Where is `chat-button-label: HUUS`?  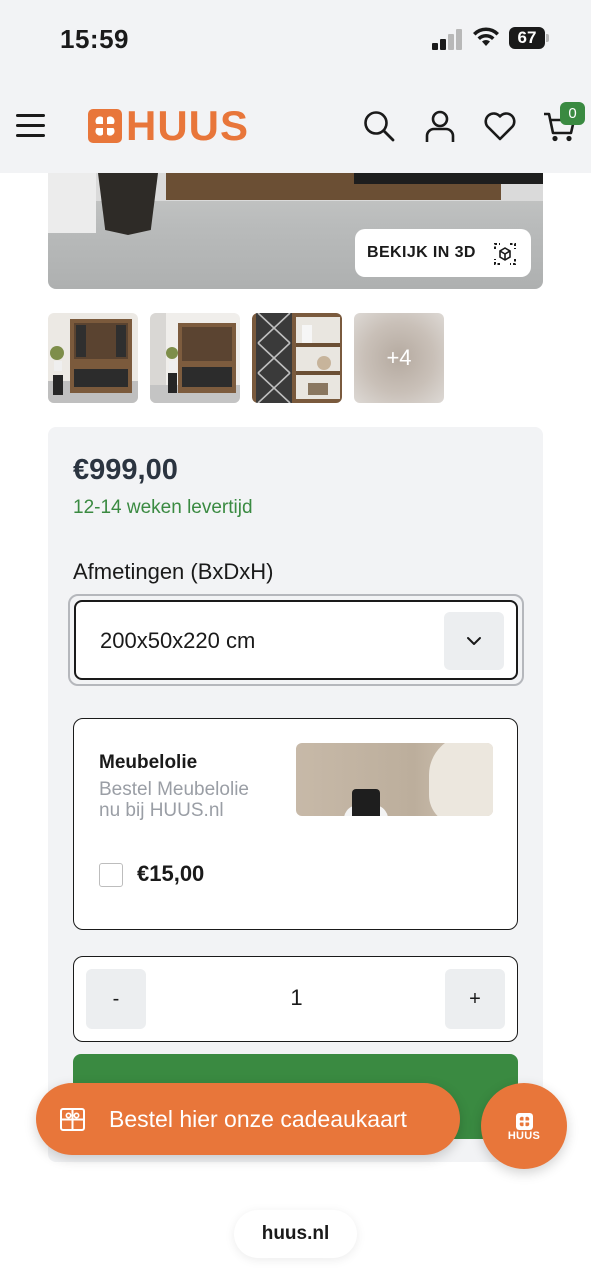 chat-button-label: HUUS is located at coordinates (524, 1136).